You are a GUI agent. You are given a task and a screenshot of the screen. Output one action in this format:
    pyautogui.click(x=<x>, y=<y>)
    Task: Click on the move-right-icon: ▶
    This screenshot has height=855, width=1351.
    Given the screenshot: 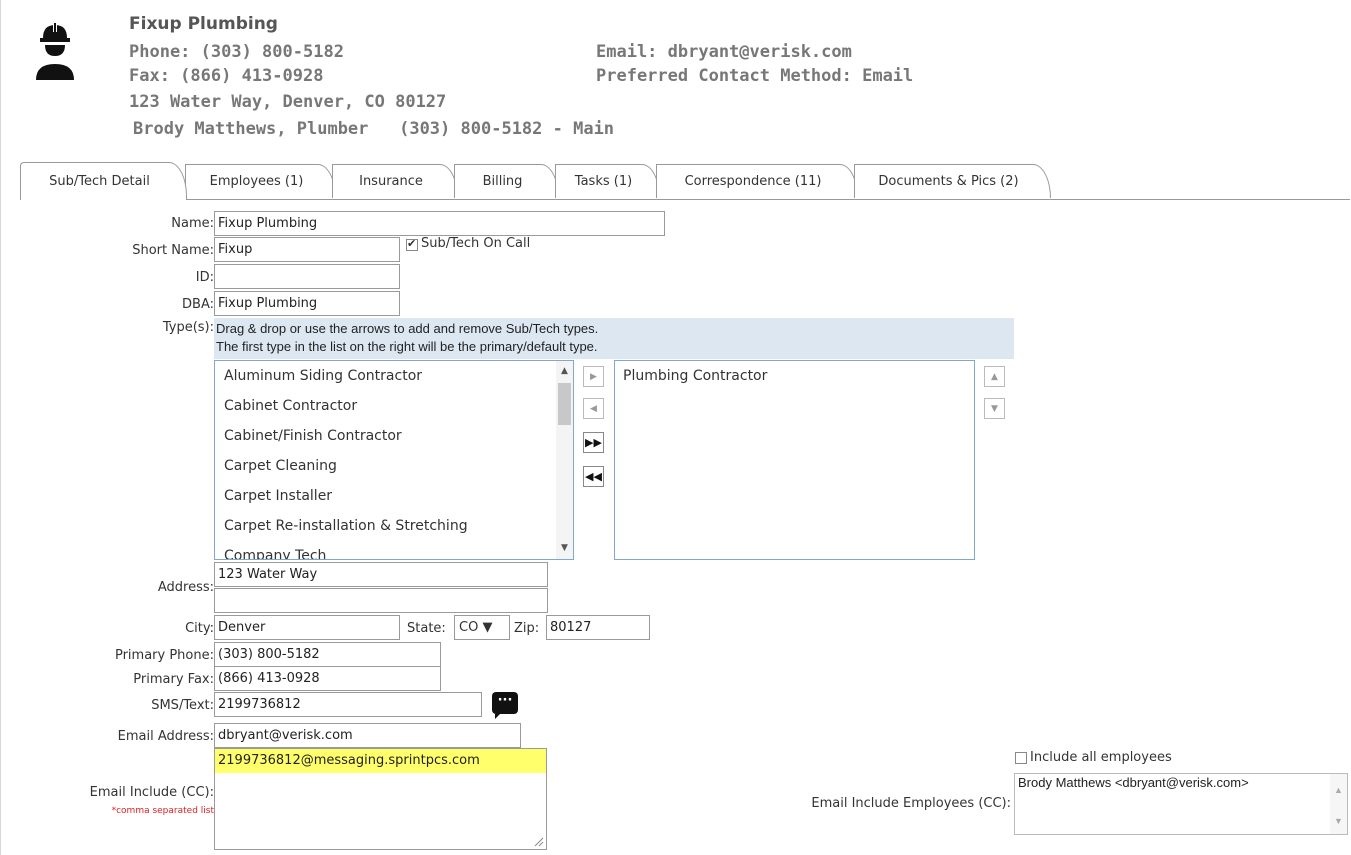 What is the action you would take?
    pyautogui.click(x=593, y=376)
    